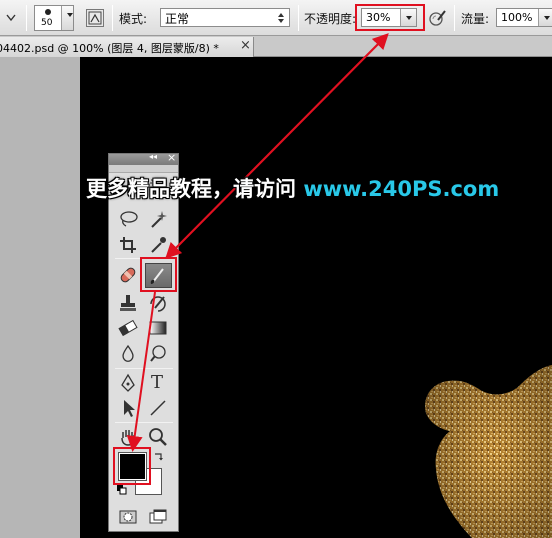 Image resolution: width=552 pixels, height=538 pixels. I want to click on watermark-banner: 更多精品教程，请访问 www.240PS.com, so click(292, 188).